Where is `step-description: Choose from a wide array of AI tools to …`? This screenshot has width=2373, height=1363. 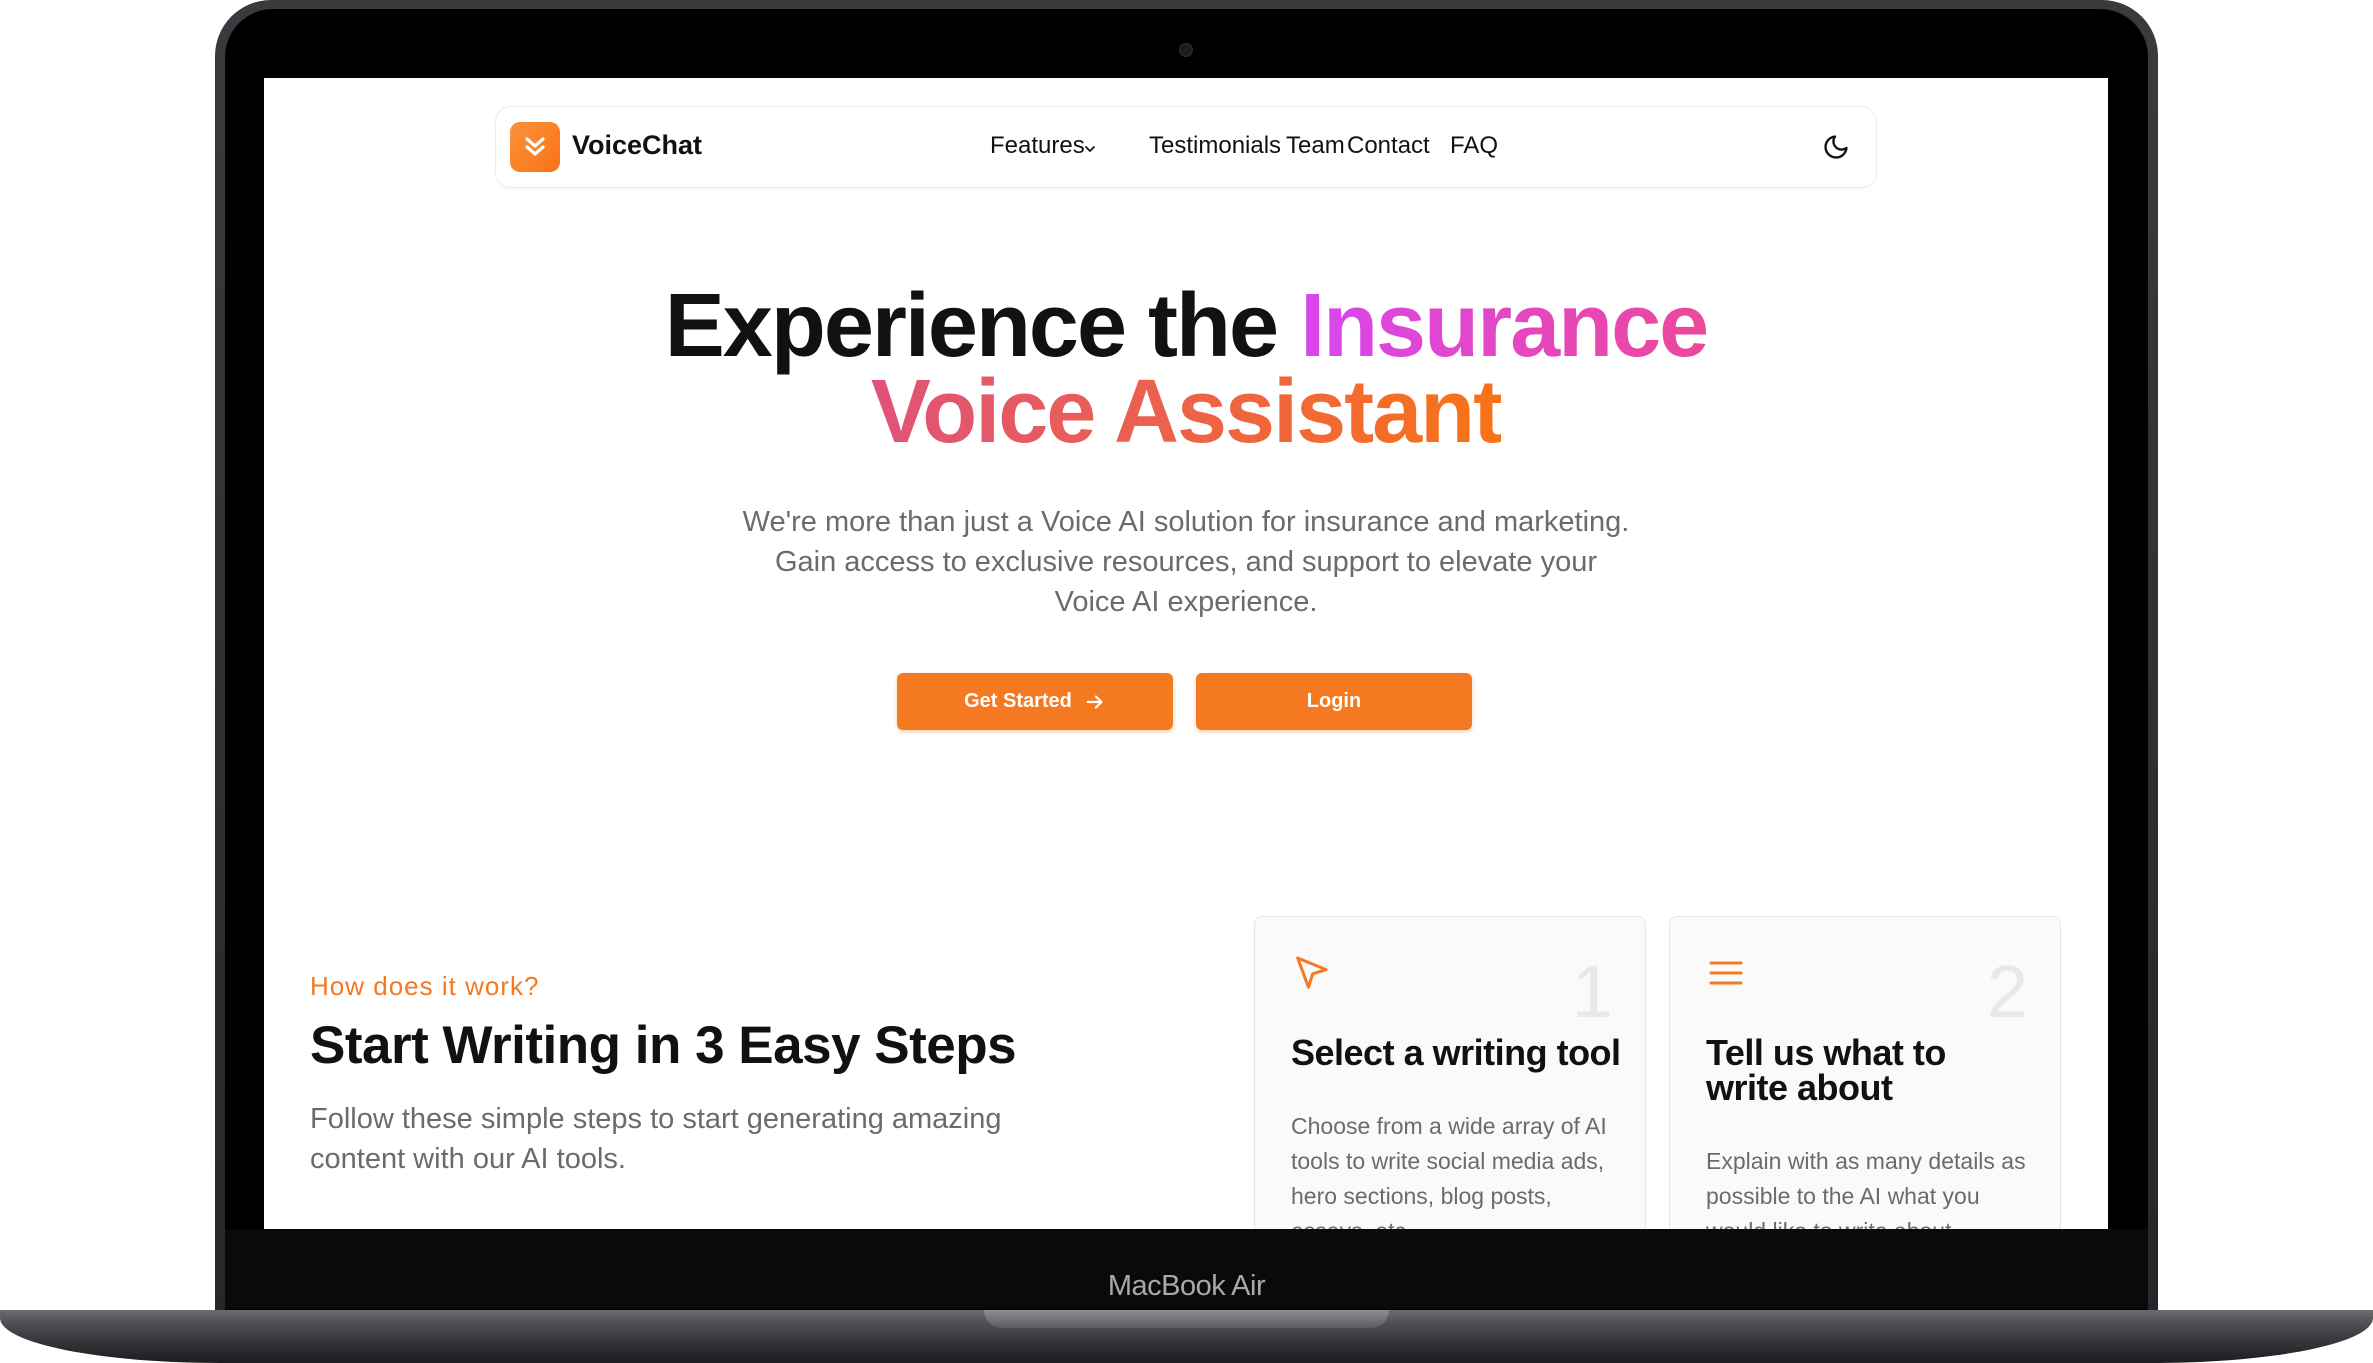 step-description: Choose from a wide array of AI tools to … is located at coordinates (1449, 1171).